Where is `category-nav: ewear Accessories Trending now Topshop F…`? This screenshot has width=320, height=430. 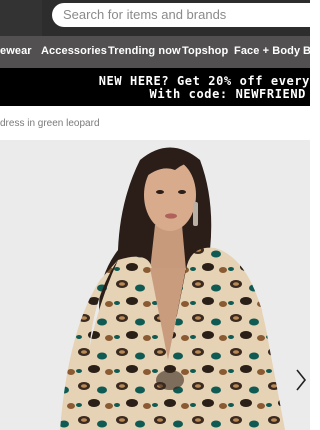 category-nav: ewear Accessories Trending now Topshop F… is located at coordinates (155, 52).